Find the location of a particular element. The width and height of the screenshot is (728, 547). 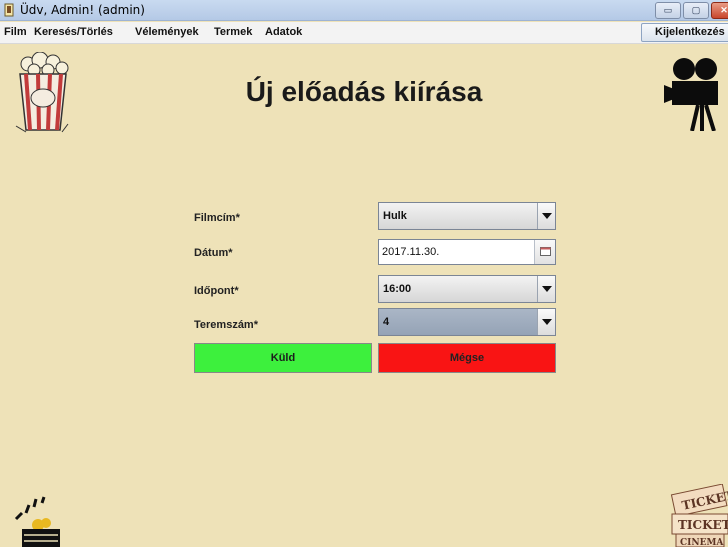

menu-rooms: Termek is located at coordinates (233, 32).